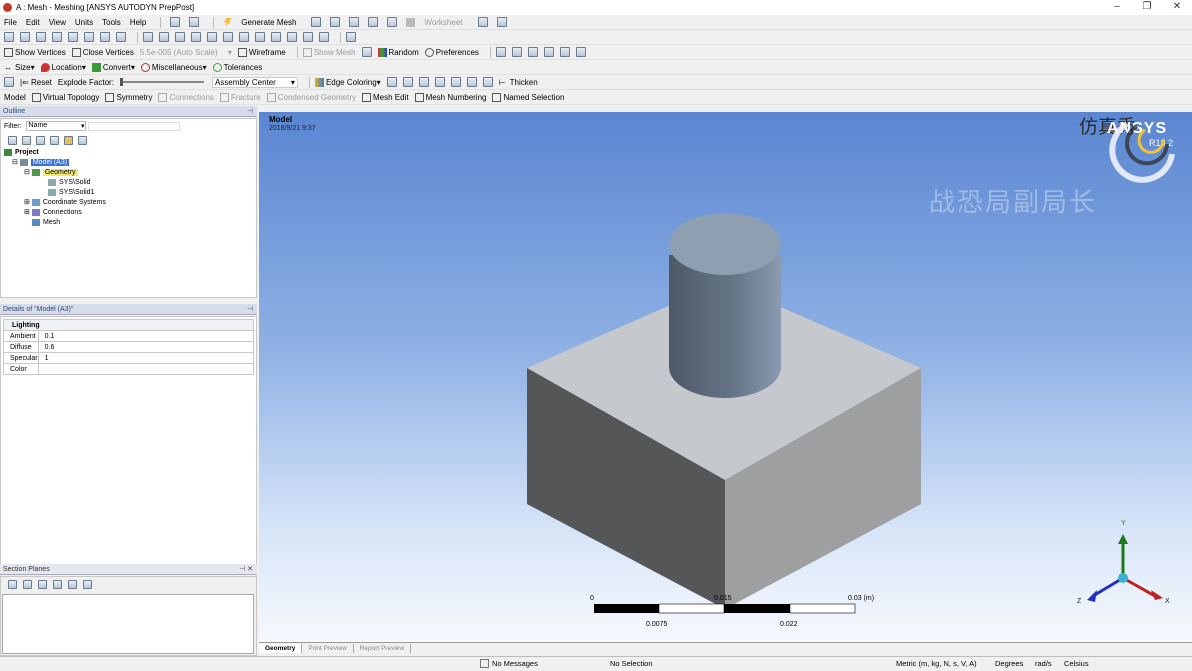 The width and height of the screenshot is (1192, 671). What do you see at coordinates (175, 22) in the screenshot?
I see `select-mode-icon` at bounding box center [175, 22].